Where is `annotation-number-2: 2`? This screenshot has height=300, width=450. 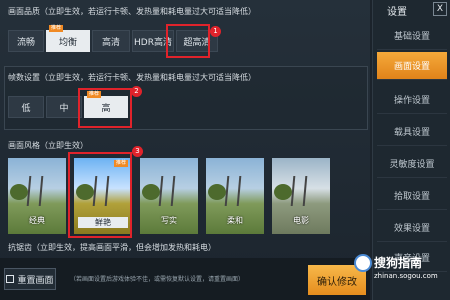
annotation-number-2: 2 is located at coordinates (136, 91).